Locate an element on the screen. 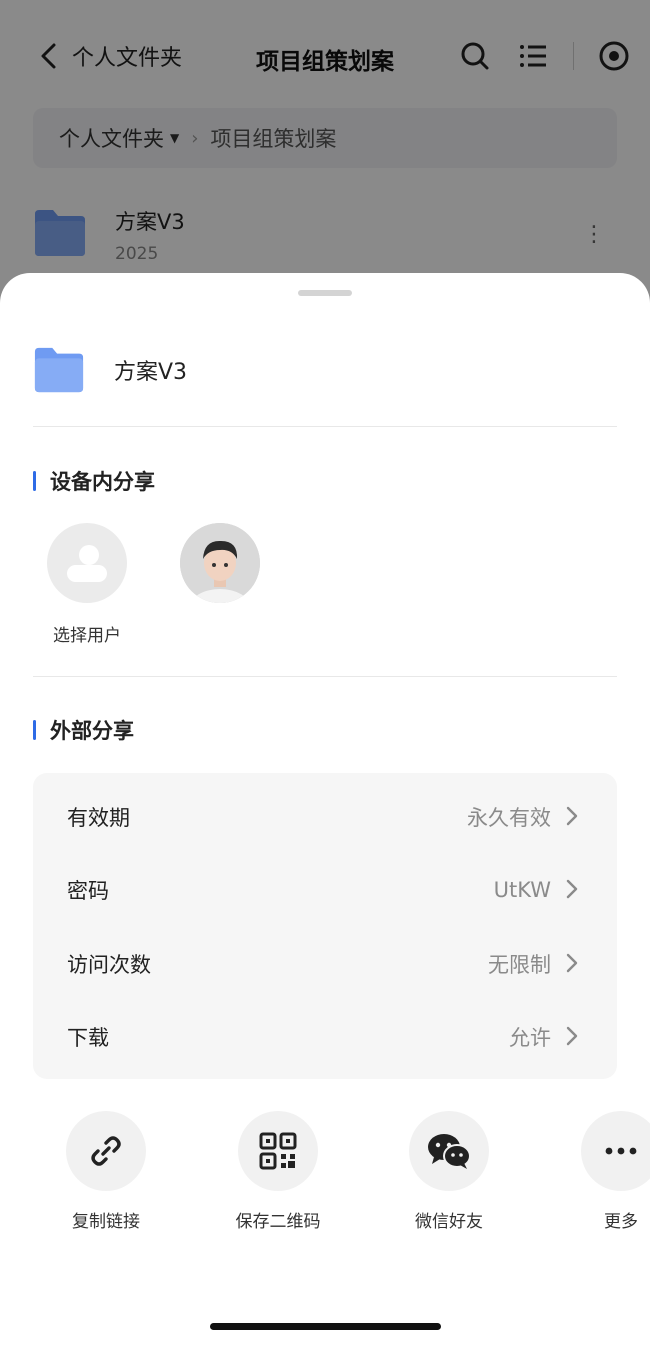 The width and height of the screenshot is (650, 1345). internal-share-title: 设备内分享 is located at coordinates (94, 481).